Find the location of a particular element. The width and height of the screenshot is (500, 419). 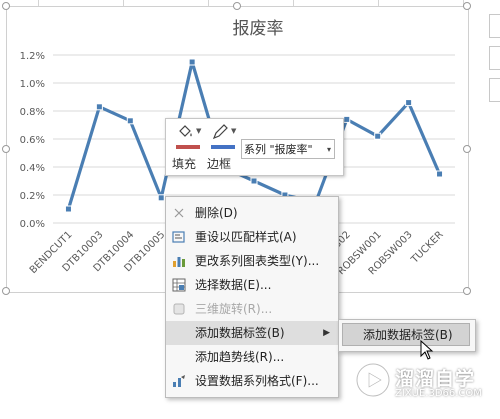

chart-elements-button is located at coordinates (494, 26).